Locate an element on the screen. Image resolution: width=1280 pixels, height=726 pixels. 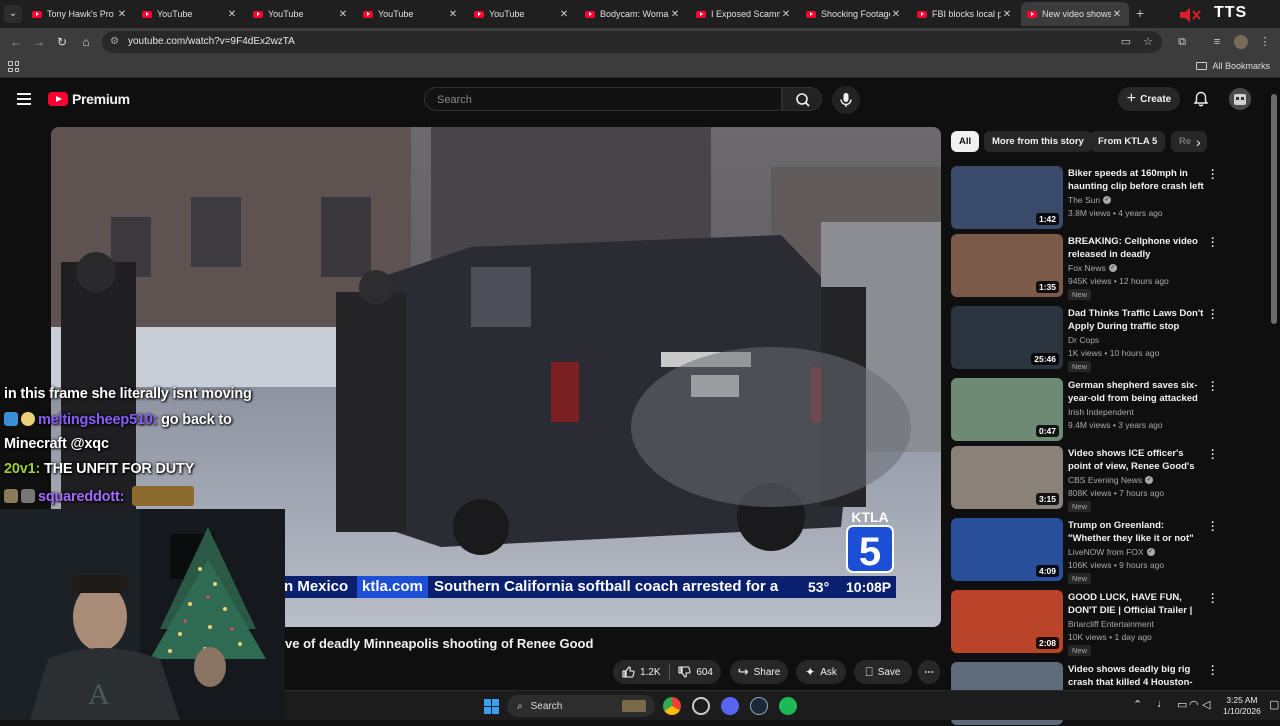
filter-chip: From KTLA 5 is located at coordinates (1128, 141).